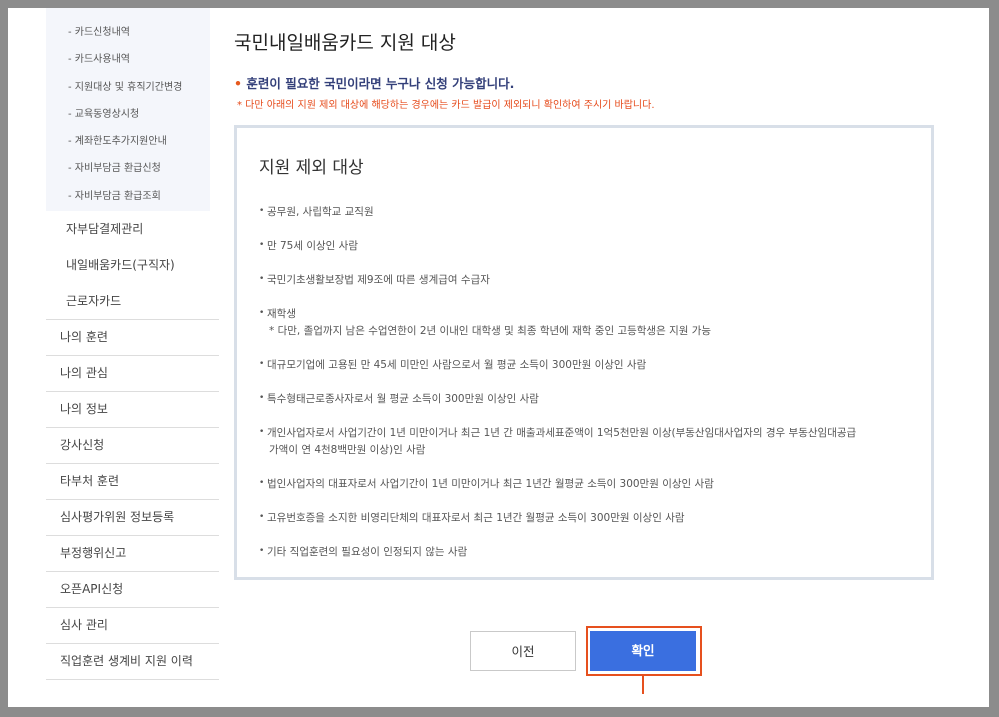 The width and height of the screenshot is (999, 717). I want to click on exclusion-item: 국민기초생활보장법 제9조에 따른 생계급여 수급자, so click(594, 280).